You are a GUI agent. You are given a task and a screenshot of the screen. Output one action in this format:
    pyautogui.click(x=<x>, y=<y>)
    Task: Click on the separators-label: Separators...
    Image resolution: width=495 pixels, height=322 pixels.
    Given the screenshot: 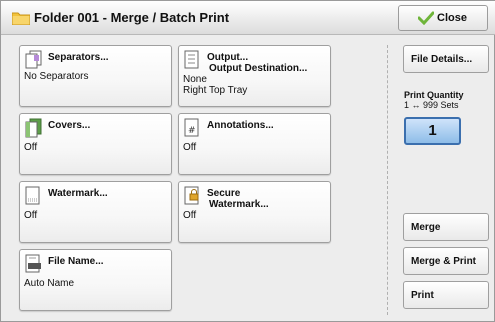 What is the action you would take?
    pyautogui.click(x=78, y=57)
    